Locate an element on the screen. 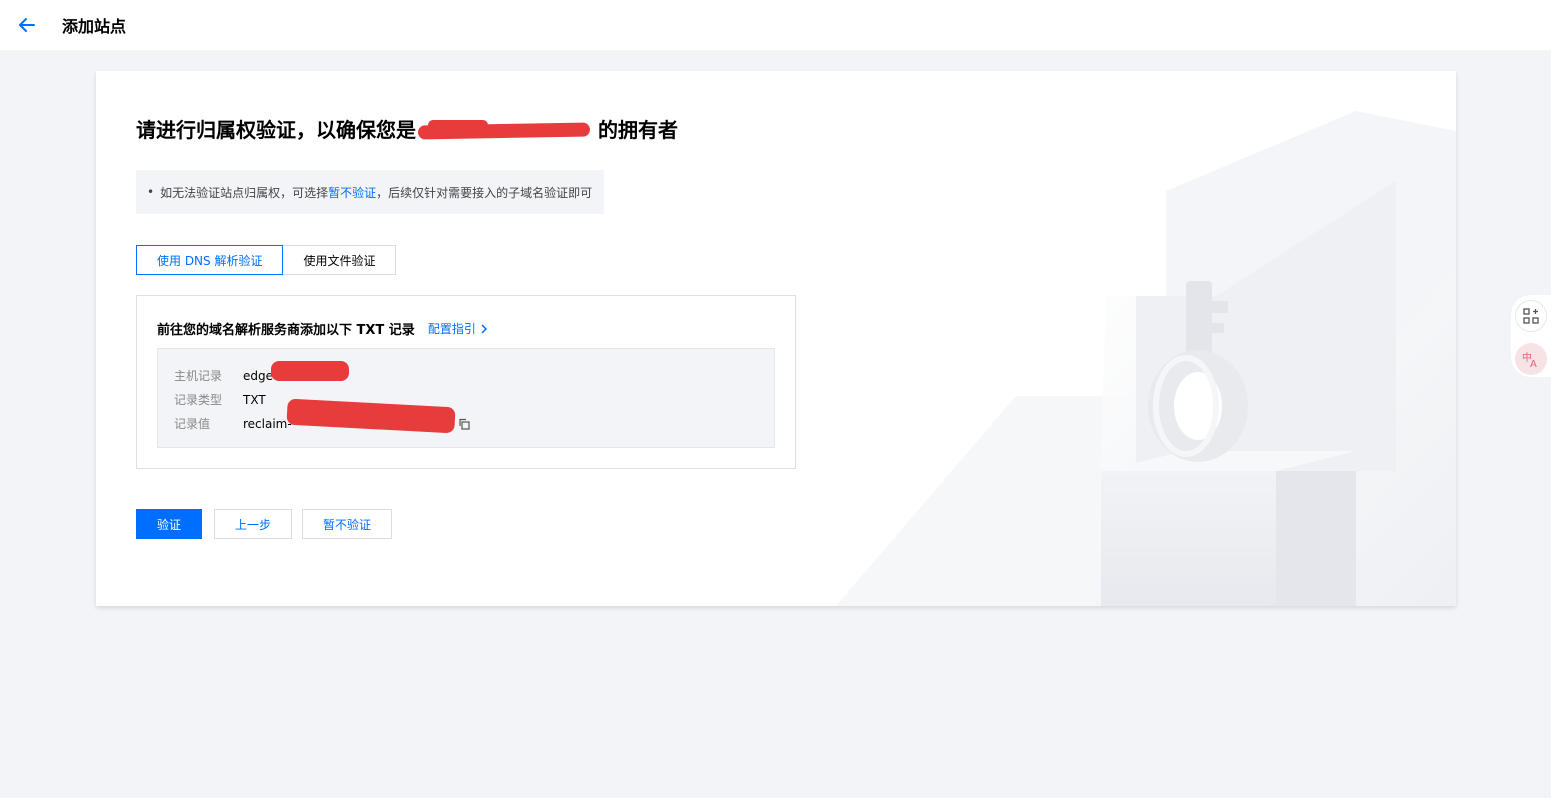 This screenshot has height=798, width=1555. card-title: 请进行归属权验证，以确保您是 的拥有者 is located at coordinates (407, 128).